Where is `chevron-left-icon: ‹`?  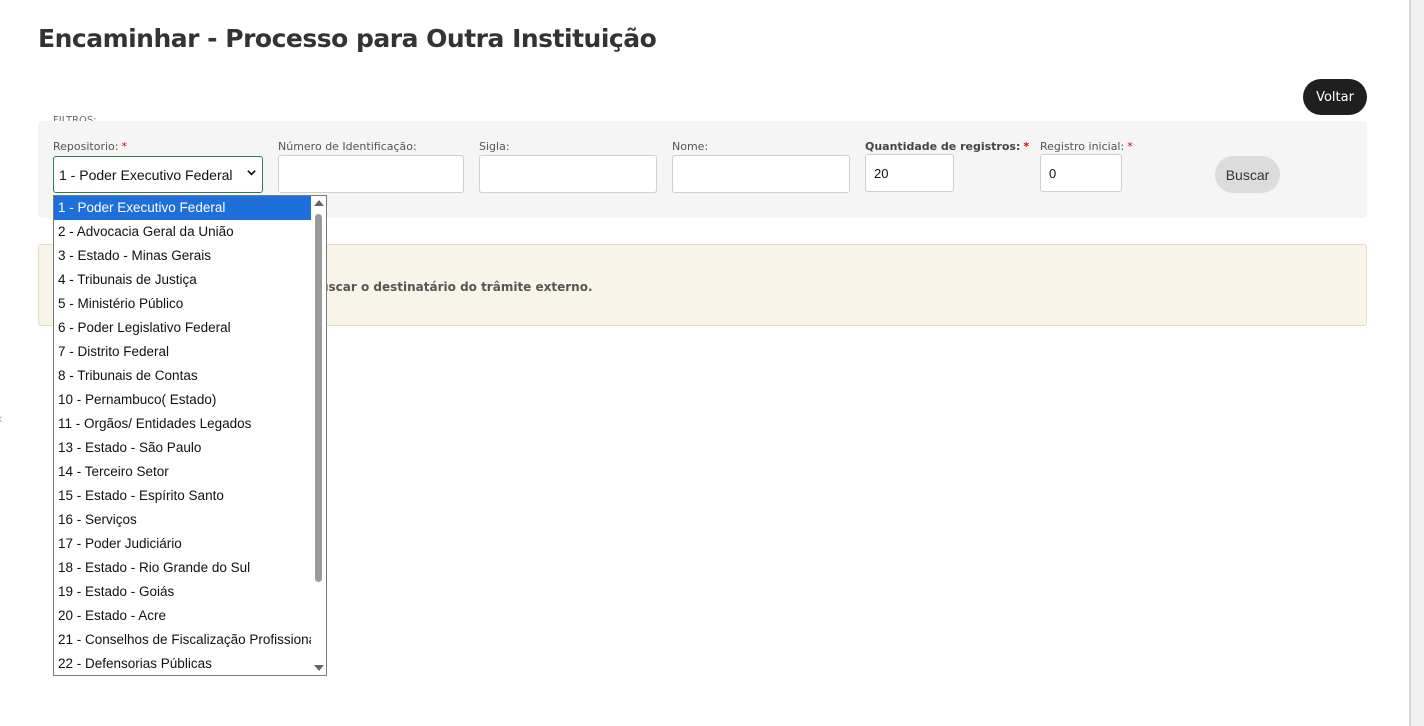
chevron-left-icon: ‹ is located at coordinates (1, 418).